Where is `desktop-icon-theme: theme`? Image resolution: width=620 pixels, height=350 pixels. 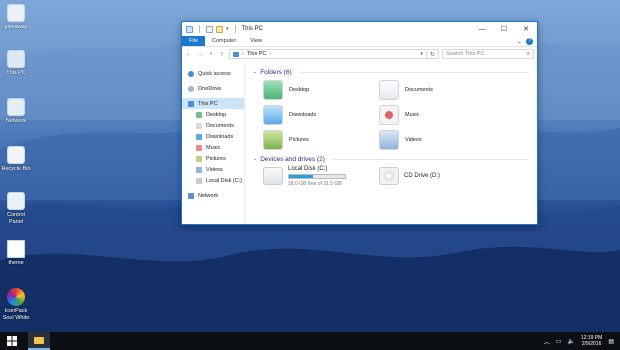 desktop-icon-theme: theme is located at coordinates (16, 253).